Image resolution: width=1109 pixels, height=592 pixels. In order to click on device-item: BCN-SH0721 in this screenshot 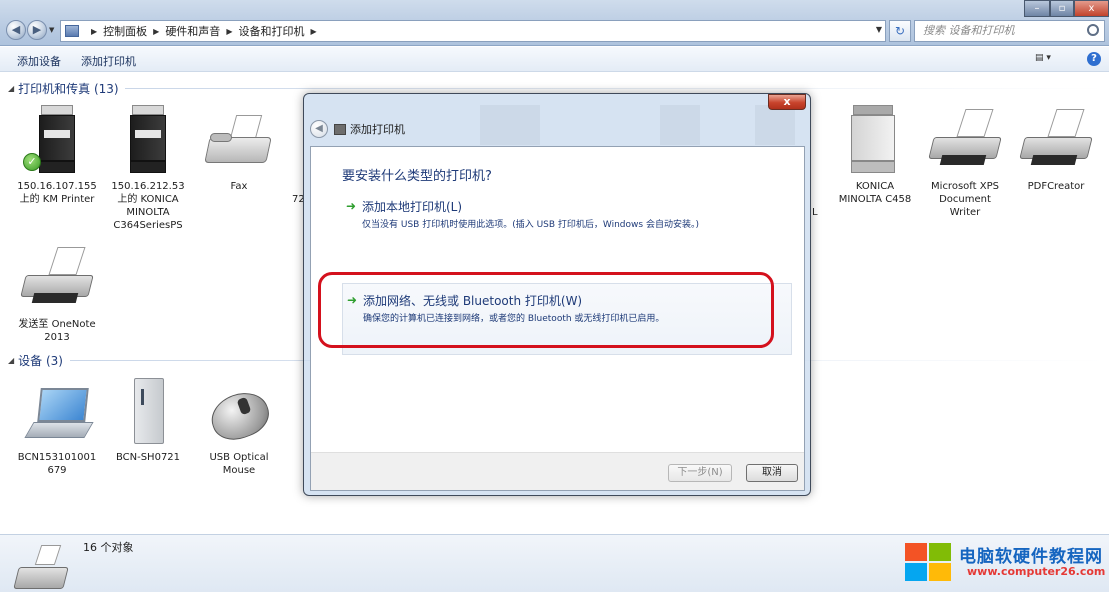, I will do `click(148, 419)`.